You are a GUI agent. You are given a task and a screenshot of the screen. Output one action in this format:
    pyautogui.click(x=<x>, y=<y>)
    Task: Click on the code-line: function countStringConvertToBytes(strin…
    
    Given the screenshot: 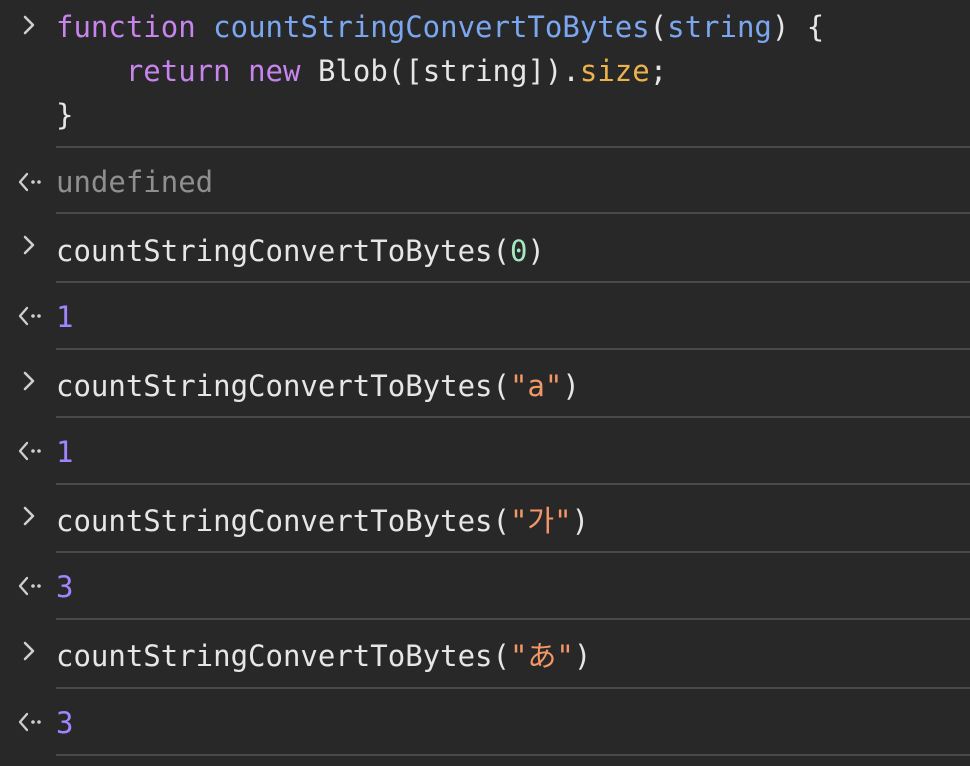 What is the action you would take?
    pyautogui.click(x=440, y=27)
    